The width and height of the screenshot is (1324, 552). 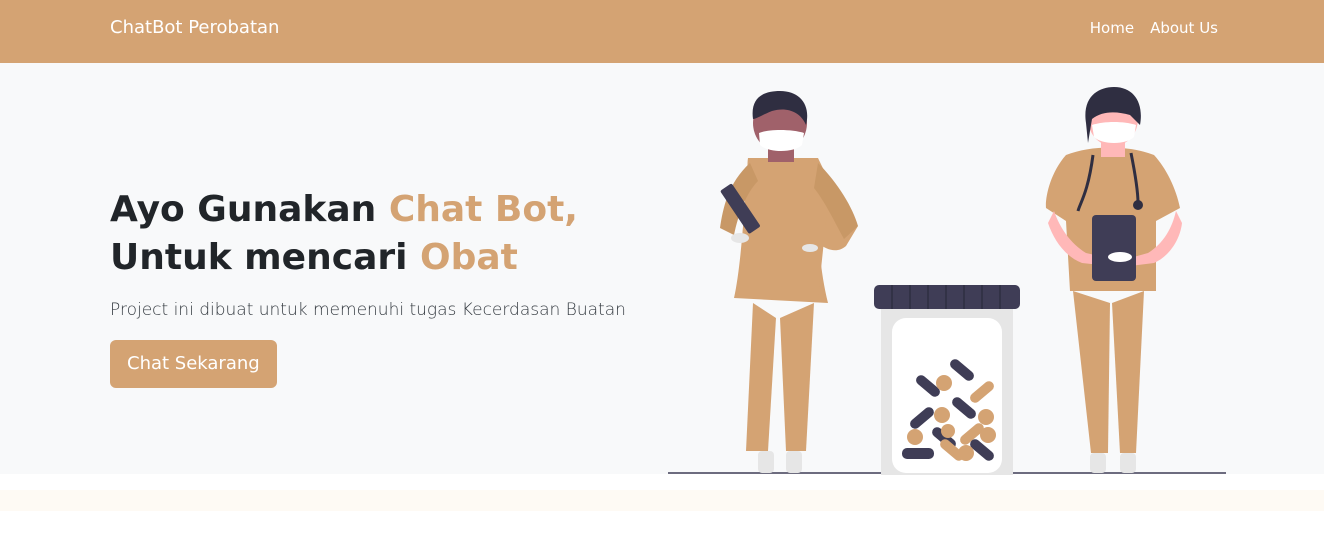 What do you see at coordinates (947, 380) in the screenshot?
I see `medicine-jar` at bounding box center [947, 380].